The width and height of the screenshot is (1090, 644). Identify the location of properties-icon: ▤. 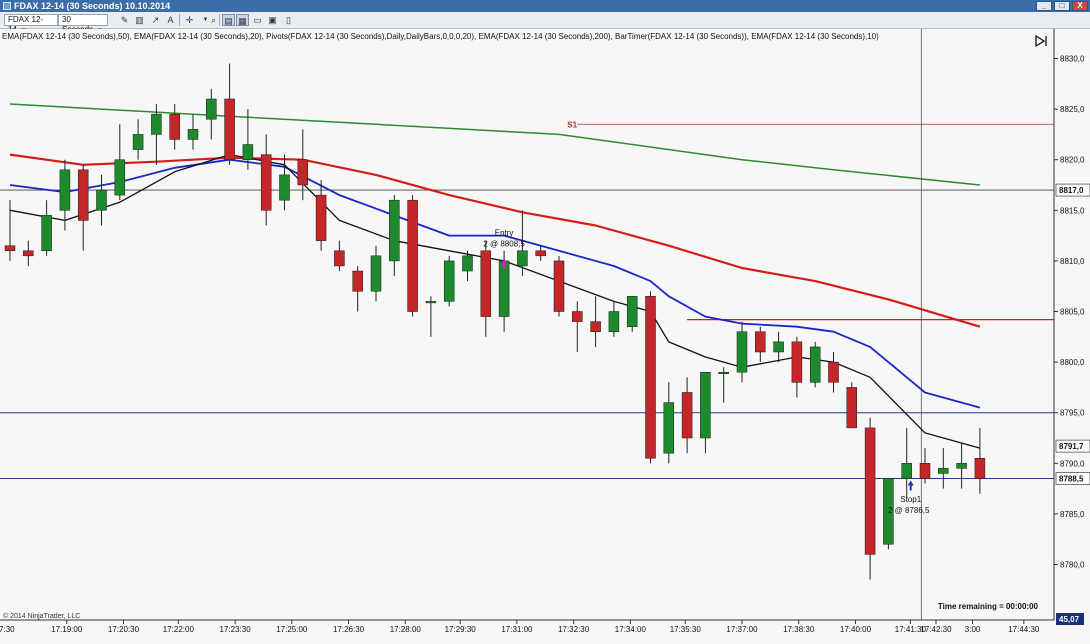
(228, 20).